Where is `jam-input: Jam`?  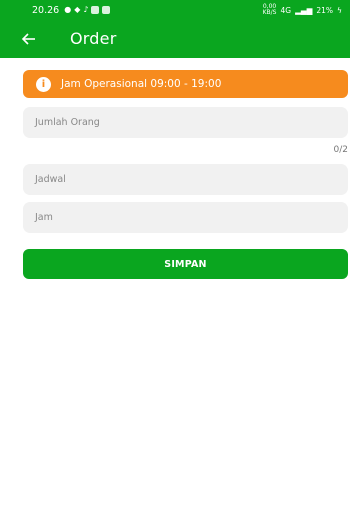 jam-input: Jam is located at coordinates (185, 217).